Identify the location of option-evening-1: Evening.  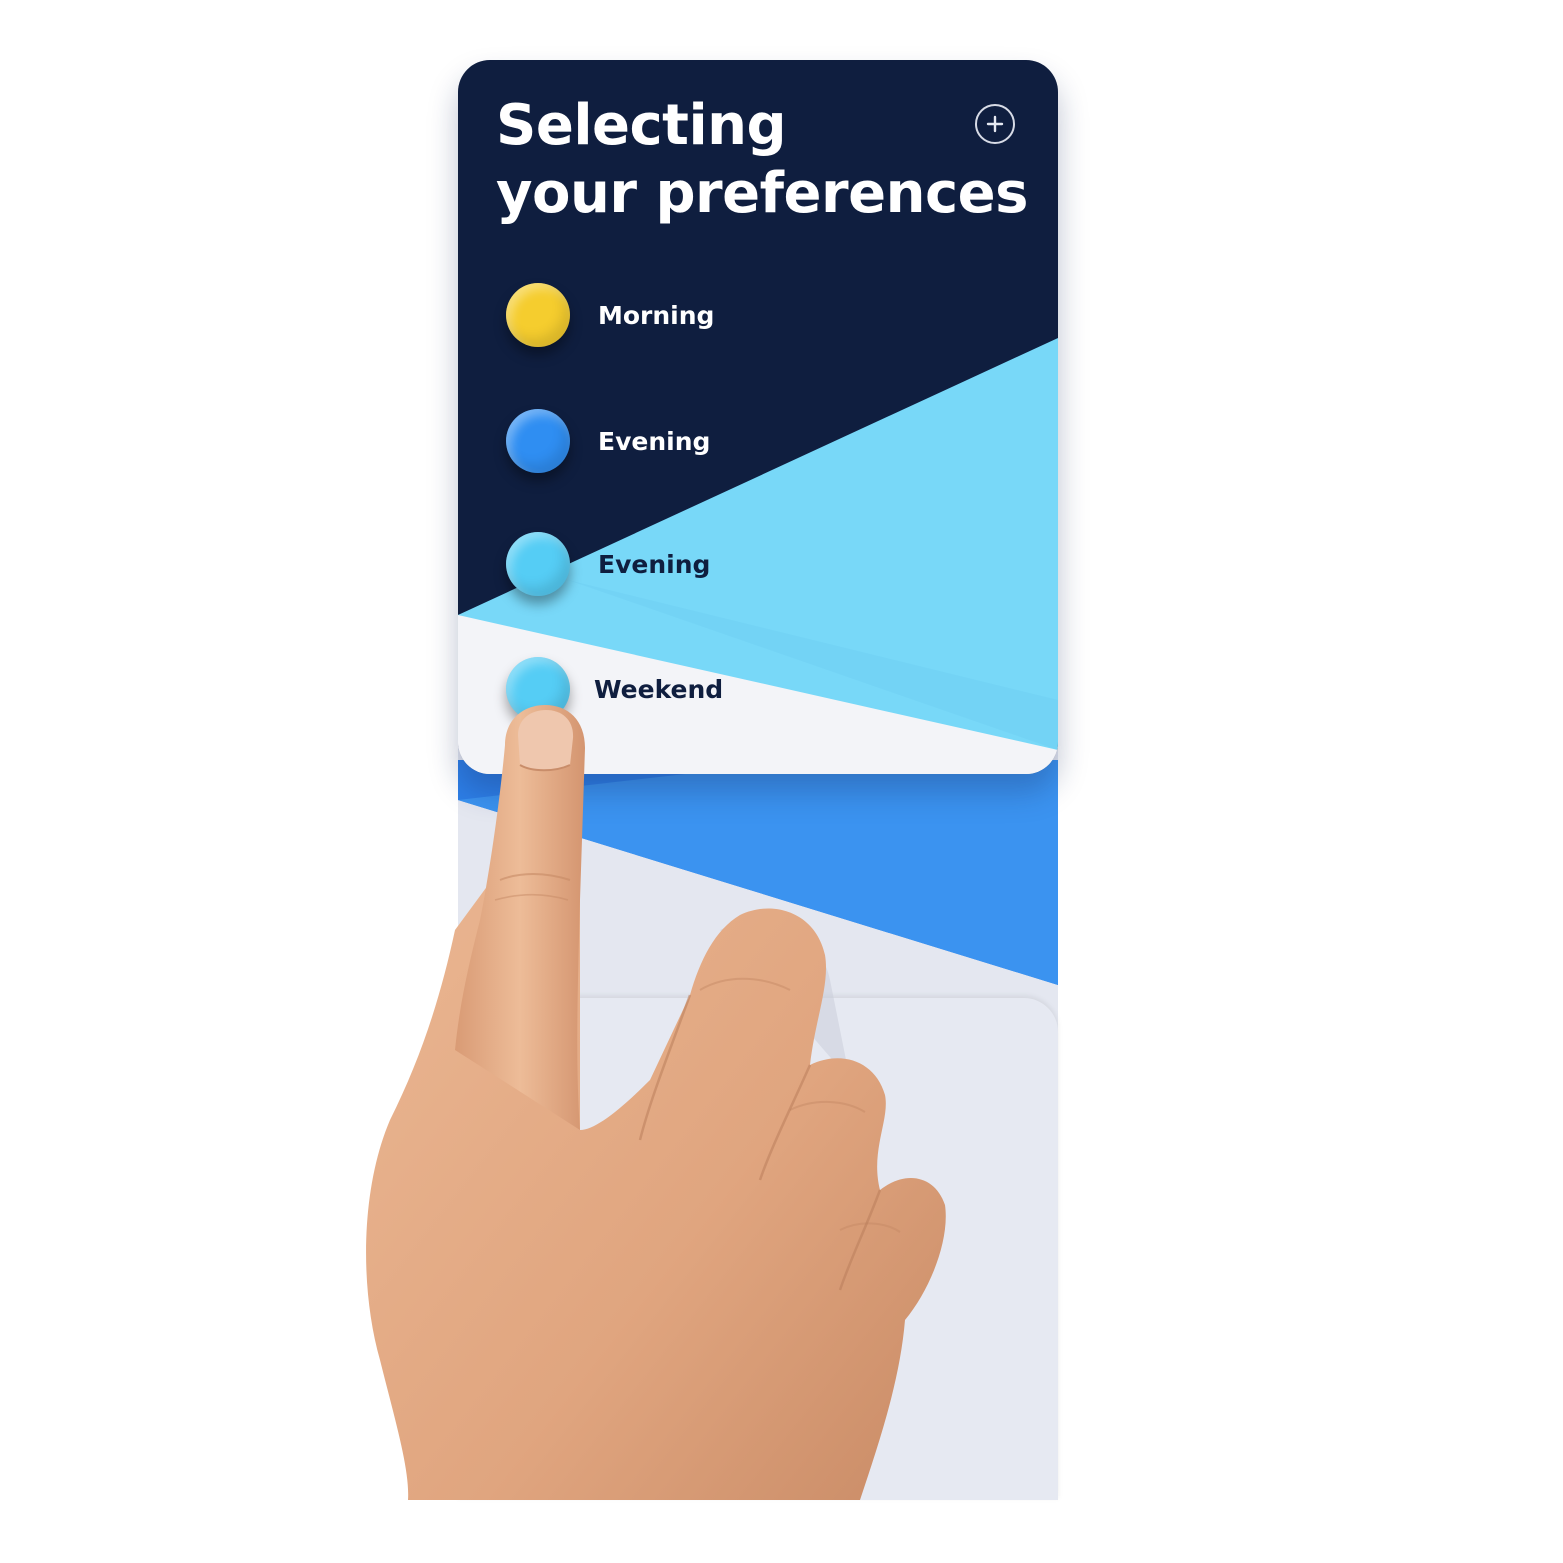
(608, 441).